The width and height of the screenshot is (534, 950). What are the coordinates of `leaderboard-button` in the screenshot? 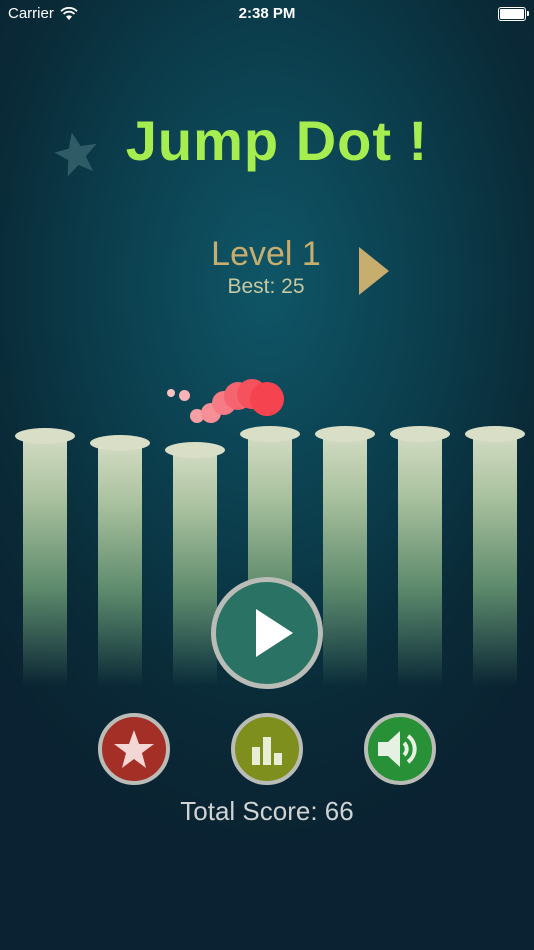 It's located at (267, 749).